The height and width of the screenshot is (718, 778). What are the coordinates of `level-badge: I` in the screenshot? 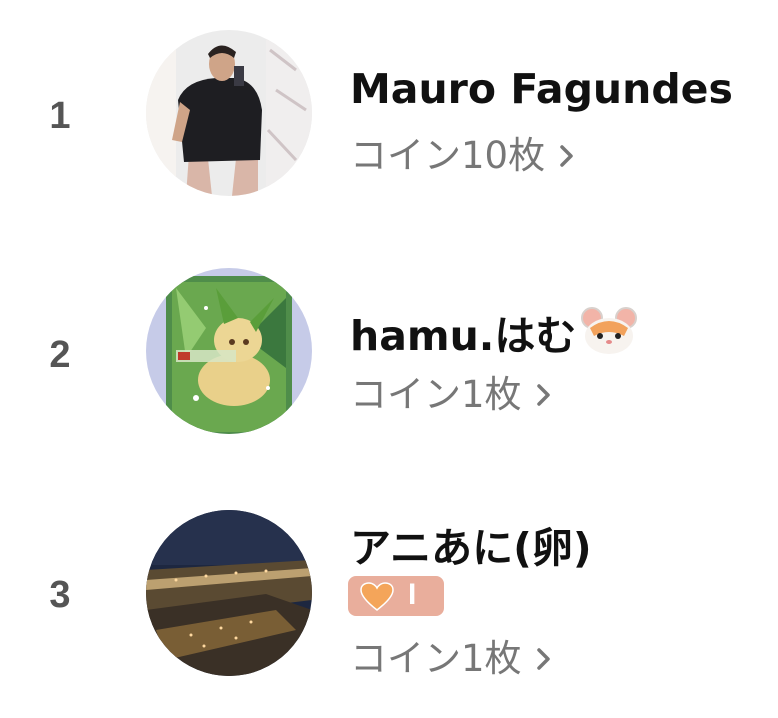 It's located at (396, 596).